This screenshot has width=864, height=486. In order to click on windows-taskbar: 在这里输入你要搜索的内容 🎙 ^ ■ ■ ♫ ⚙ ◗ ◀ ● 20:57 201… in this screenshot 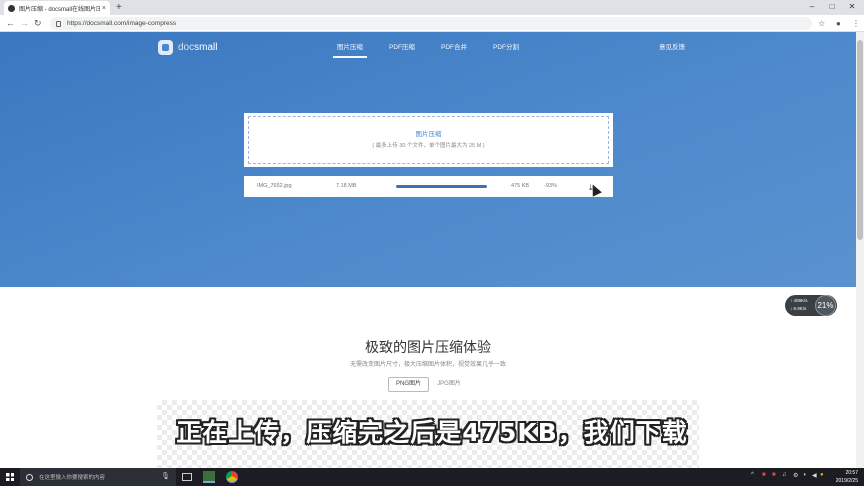, I will do `click(432, 477)`.